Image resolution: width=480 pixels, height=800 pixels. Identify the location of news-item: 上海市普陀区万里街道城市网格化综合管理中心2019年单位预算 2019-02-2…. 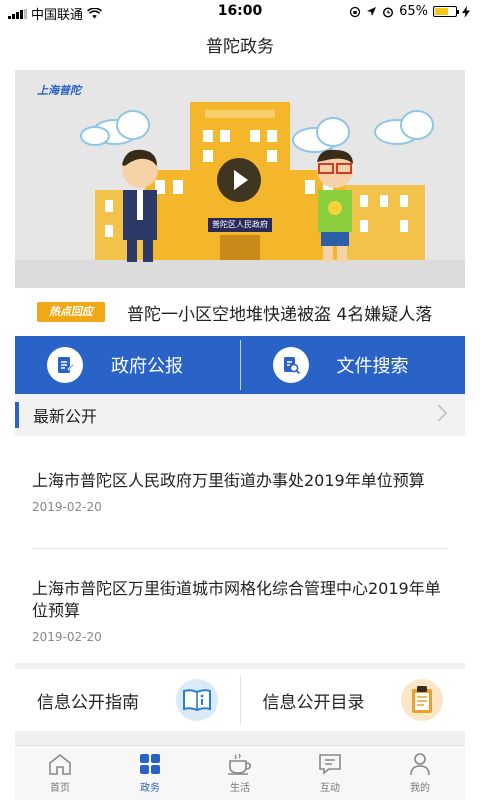
(240, 611).